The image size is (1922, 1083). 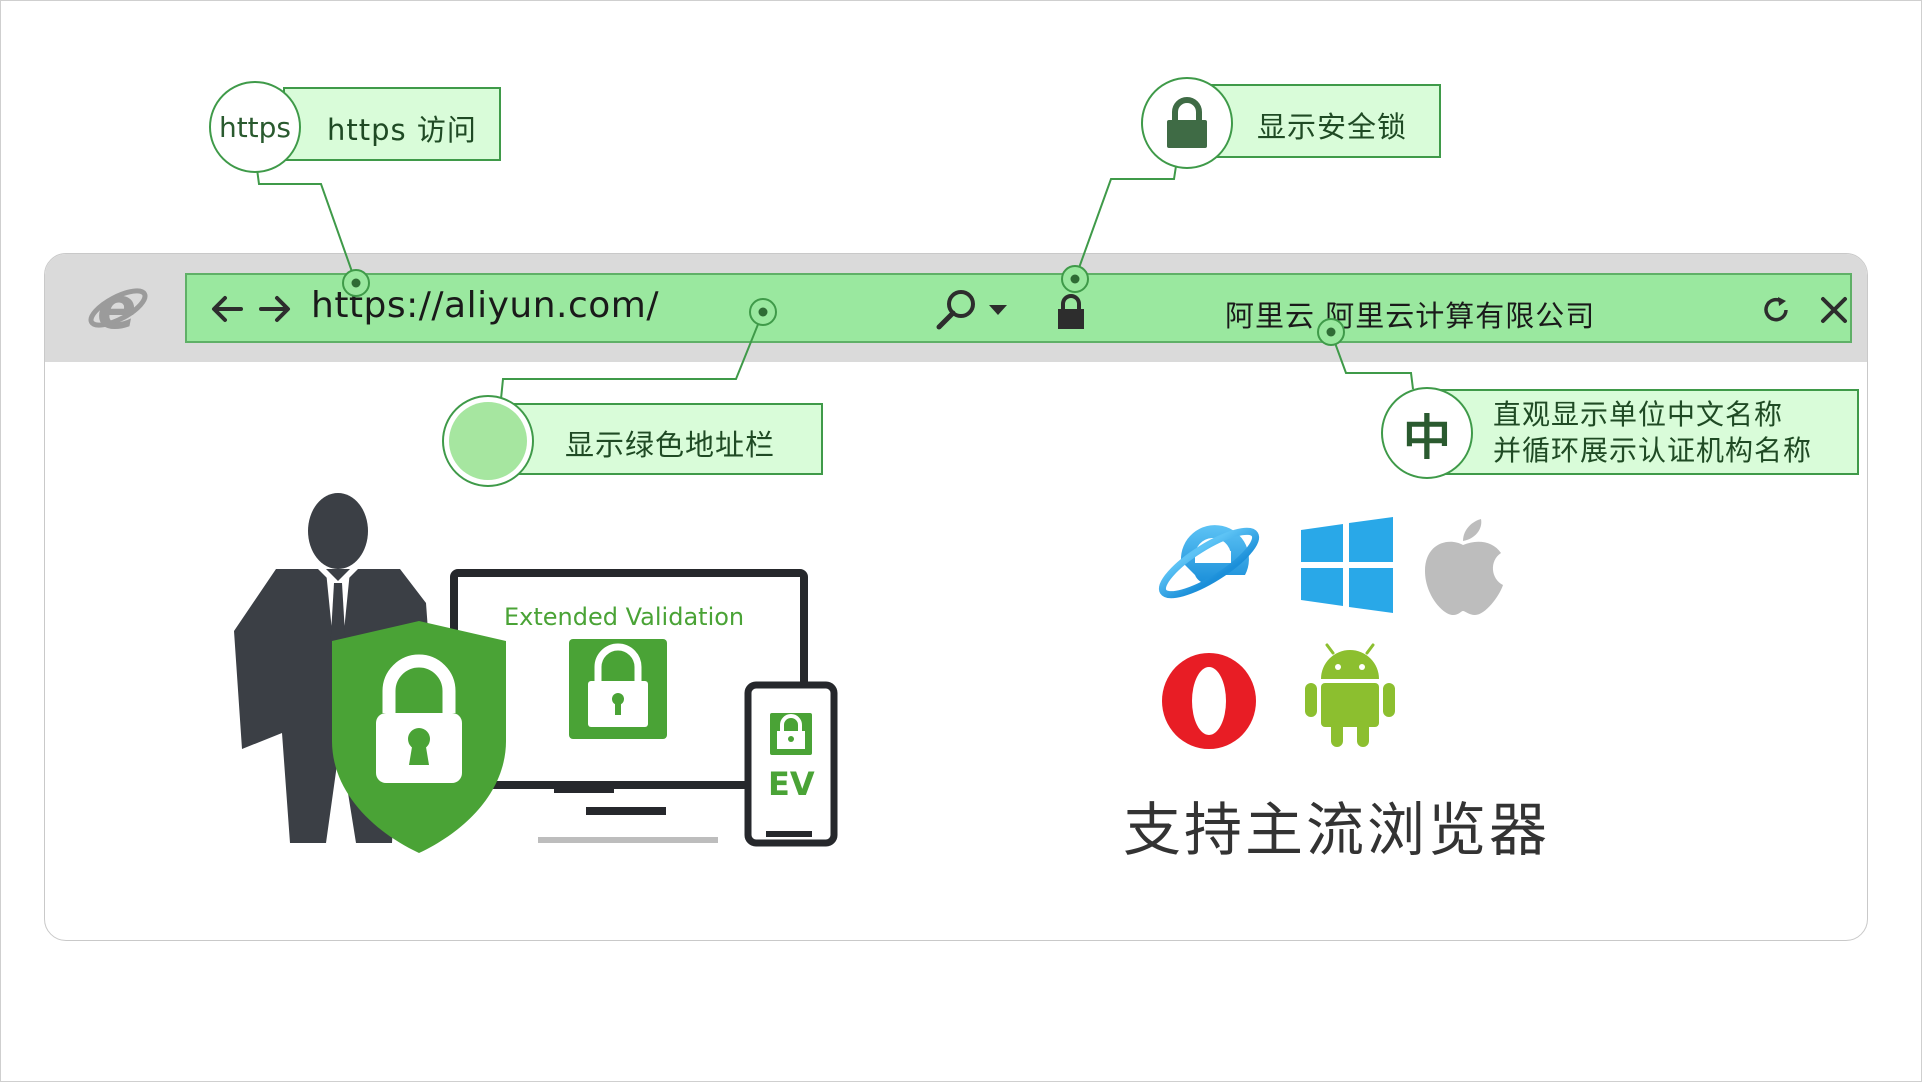 I want to click on https-bubble: https, so click(x=255, y=127).